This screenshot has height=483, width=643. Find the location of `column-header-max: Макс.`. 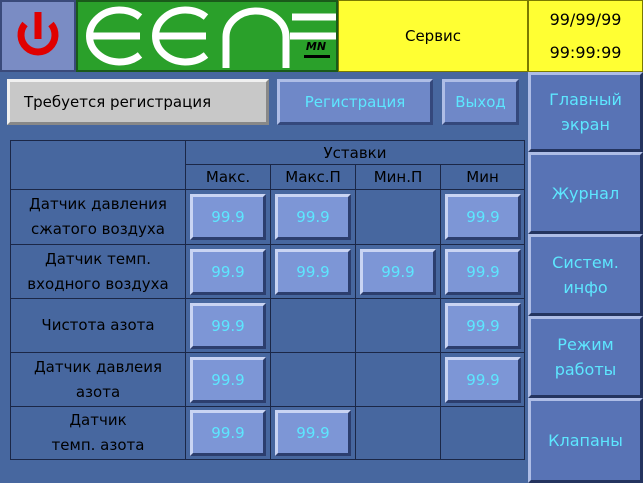

column-header-max: Макс. is located at coordinates (228, 177).